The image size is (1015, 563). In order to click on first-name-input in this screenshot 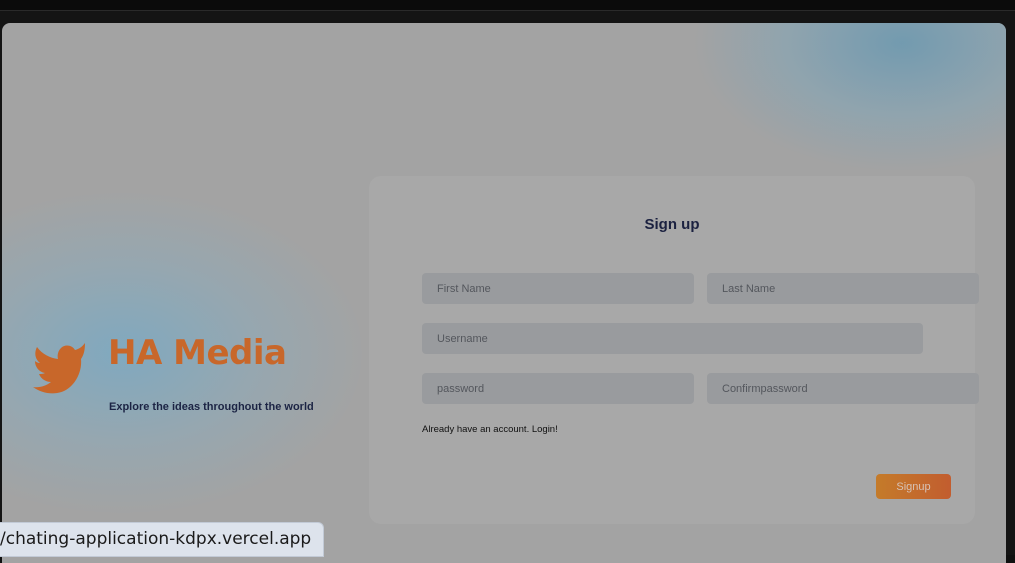, I will do `click(558, 288)`.